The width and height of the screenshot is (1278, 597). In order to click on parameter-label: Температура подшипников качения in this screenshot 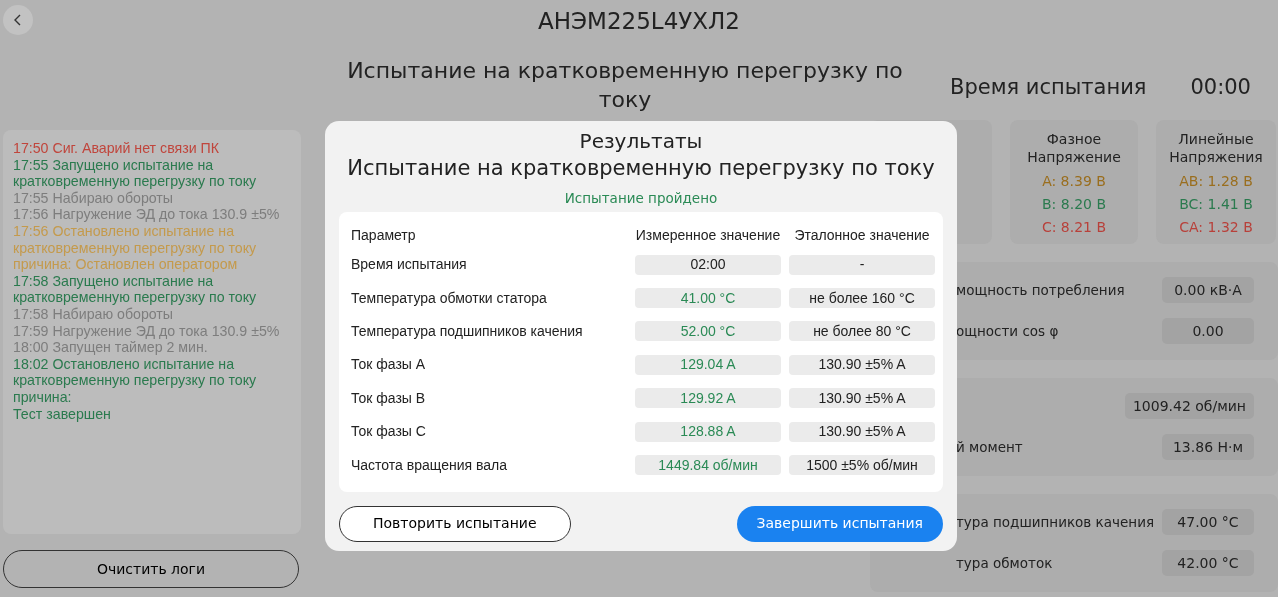, I will do `click(467, 331)`.